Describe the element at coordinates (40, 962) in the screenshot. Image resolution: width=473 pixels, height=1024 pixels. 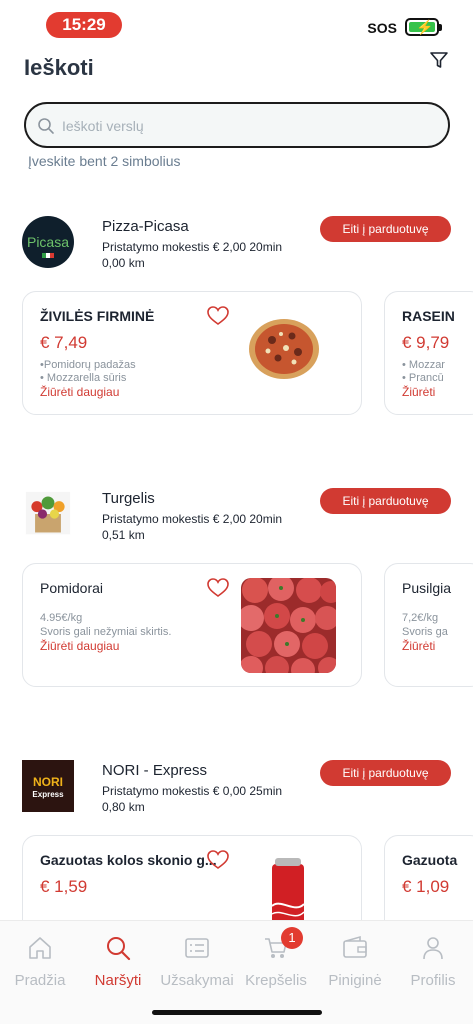
I see `tab-home: Pradžia` at that location.